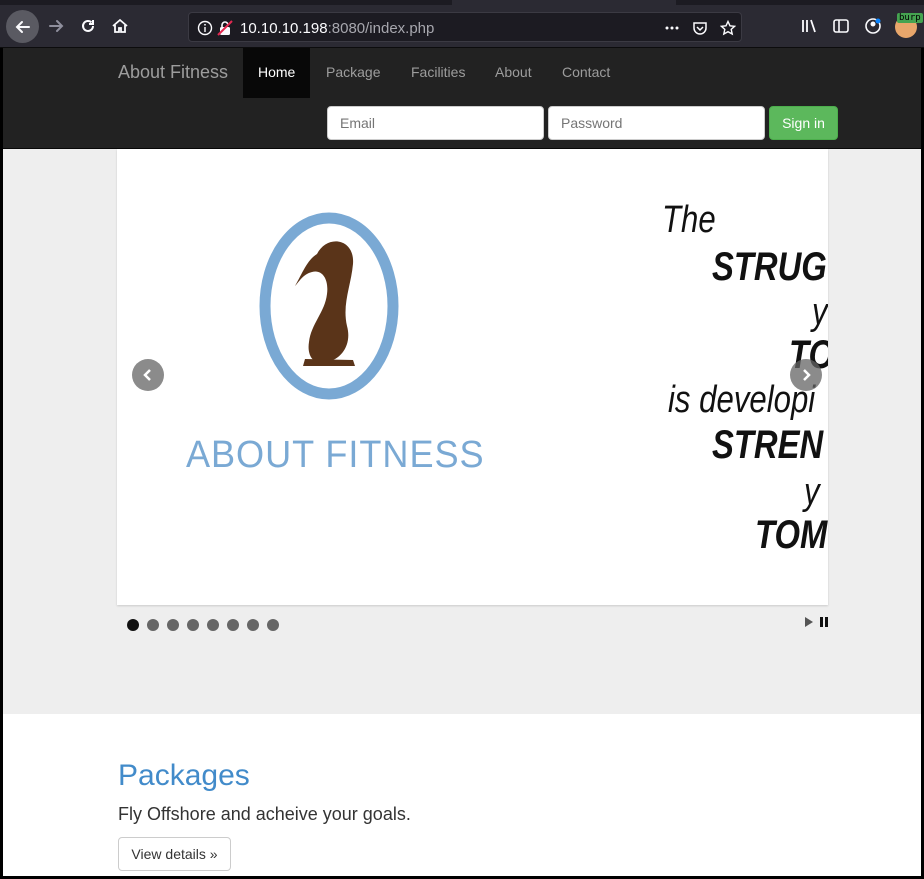  I want to click on carousel-prev-button, so click(148, 375).